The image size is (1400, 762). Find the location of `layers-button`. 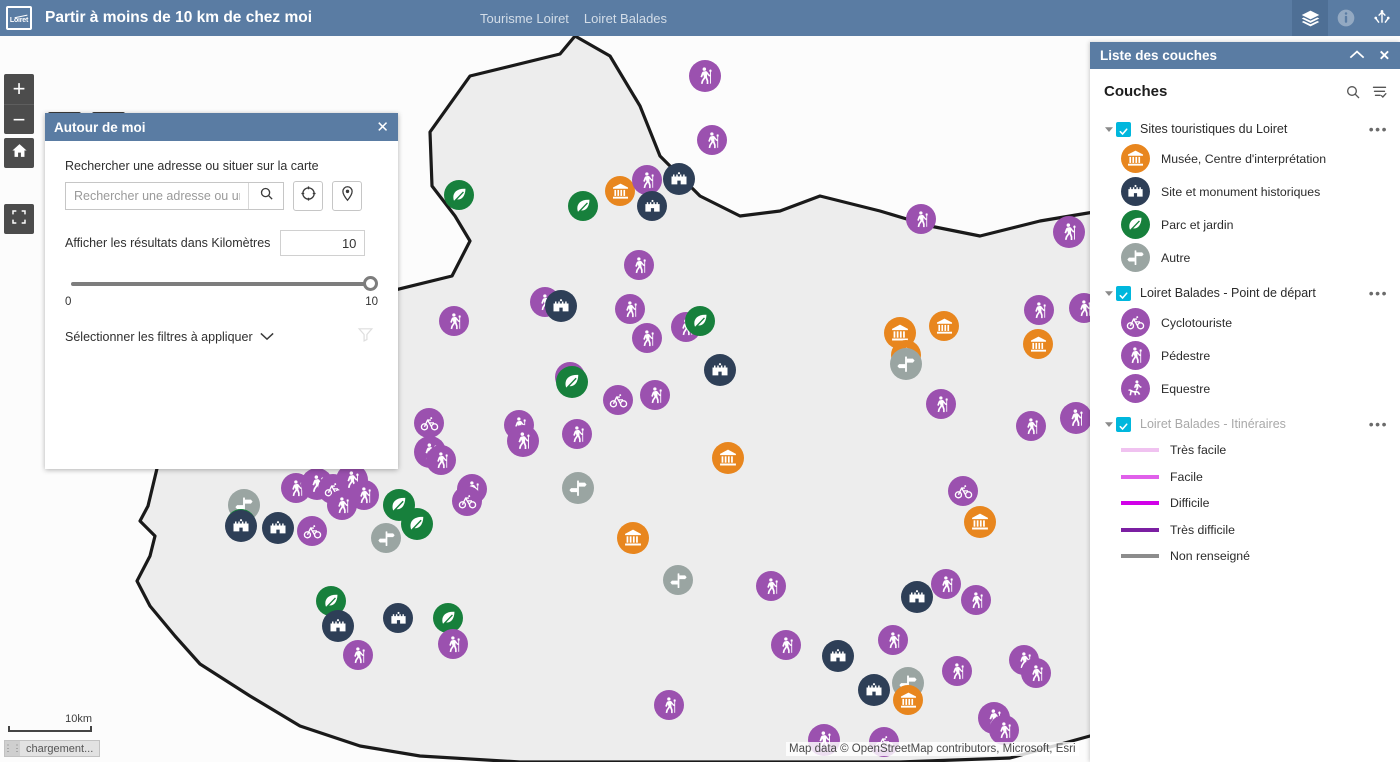

layers-button is located at coordinates (1310, 18).